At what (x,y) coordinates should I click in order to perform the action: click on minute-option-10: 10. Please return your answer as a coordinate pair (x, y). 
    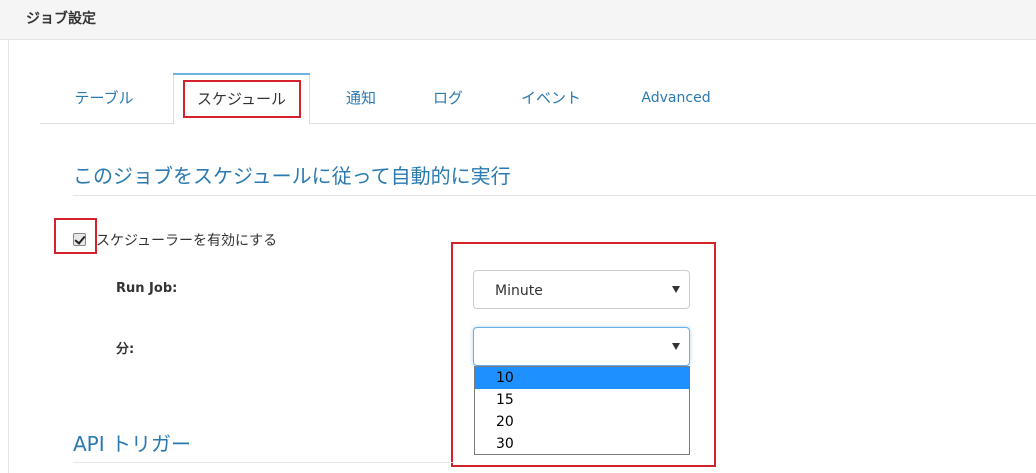
    Looking at the image, I should click on (582, 378).